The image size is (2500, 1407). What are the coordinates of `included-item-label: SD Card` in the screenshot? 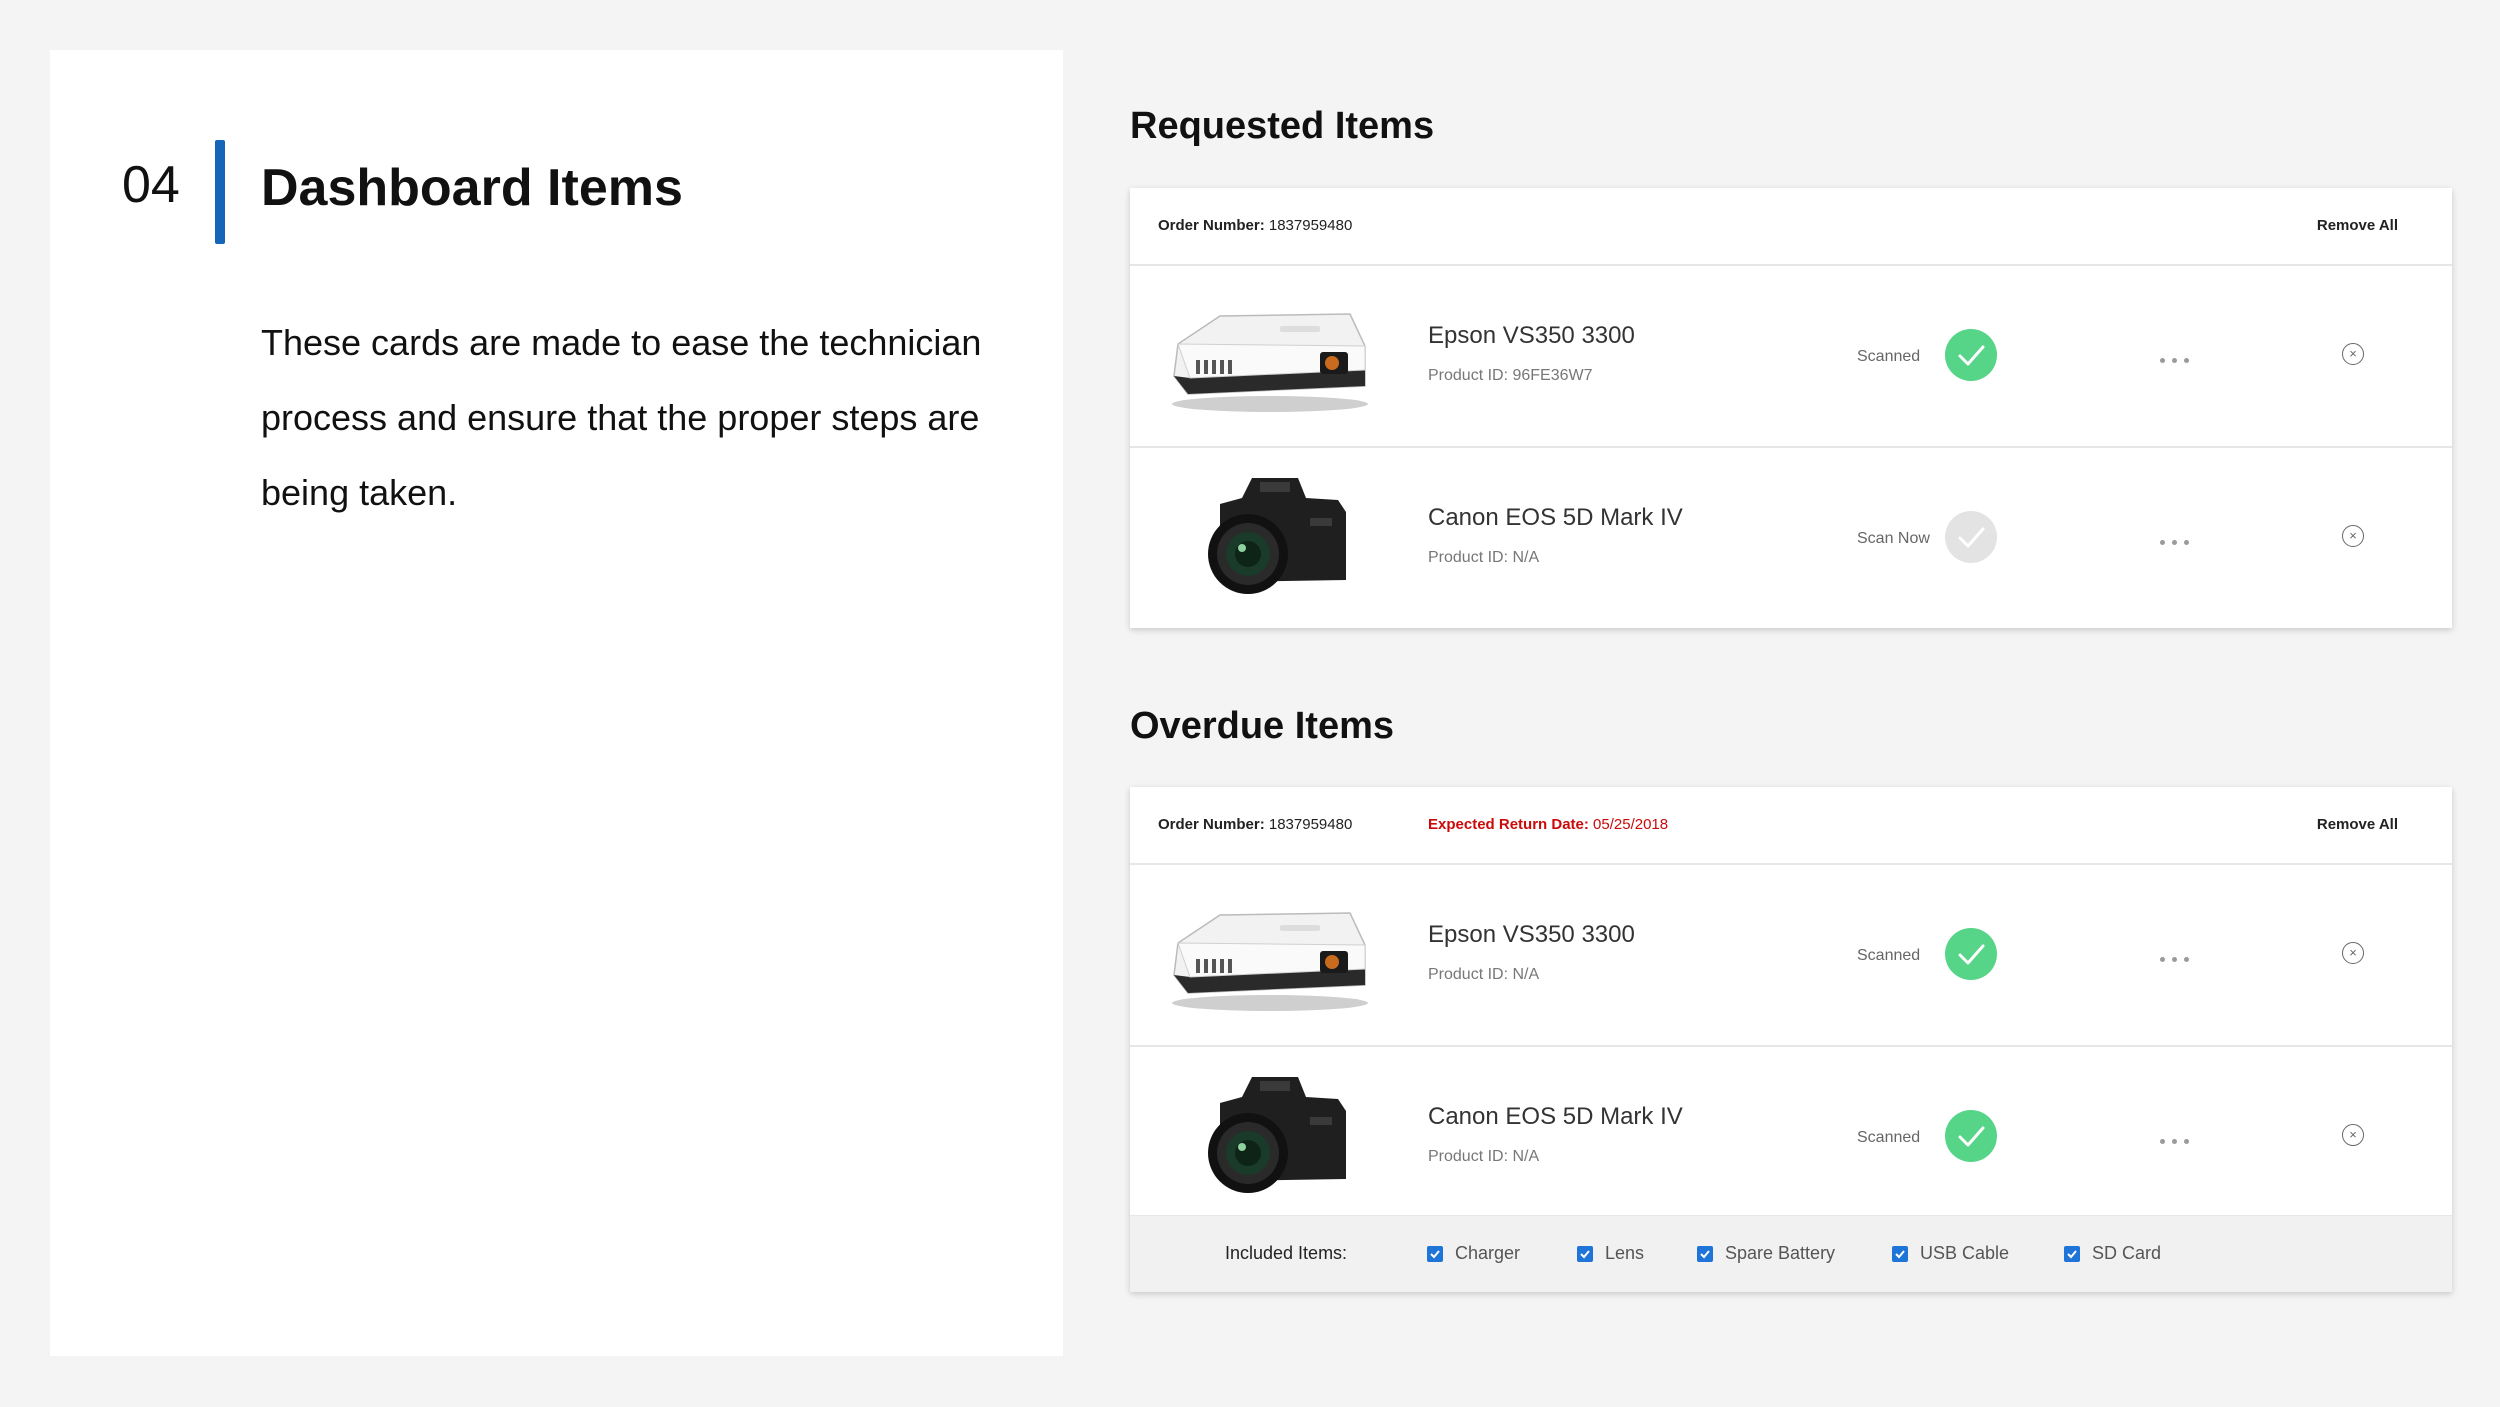 It's located at (2127, 1253).